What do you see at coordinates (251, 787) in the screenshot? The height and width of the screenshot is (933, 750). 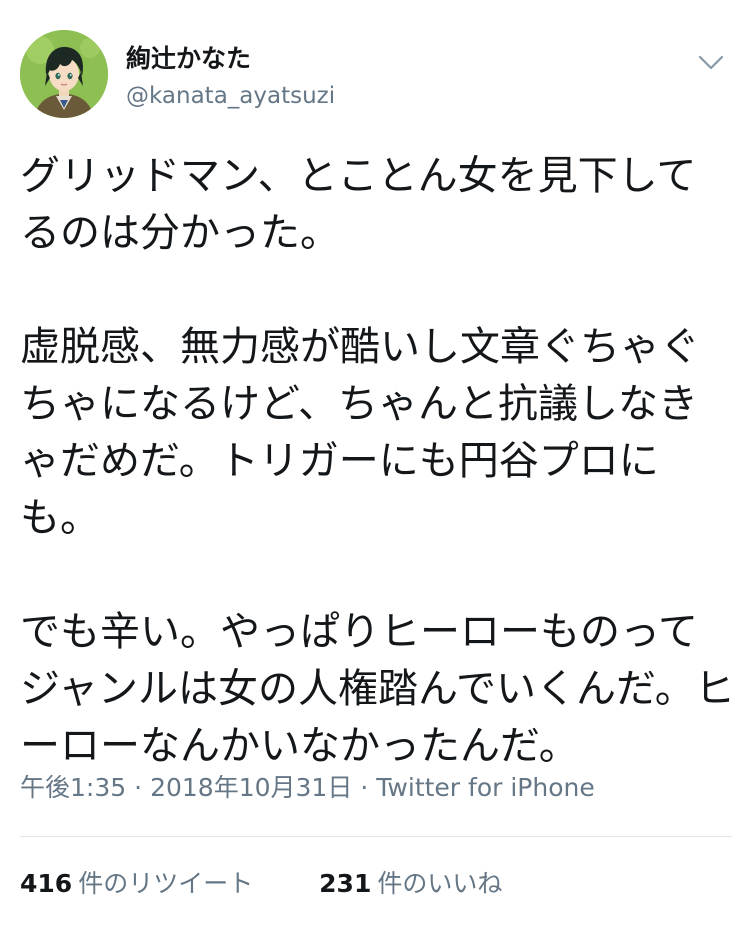 I see `tweet-date: 2018年10月31日` at bounding box center [251, 787].